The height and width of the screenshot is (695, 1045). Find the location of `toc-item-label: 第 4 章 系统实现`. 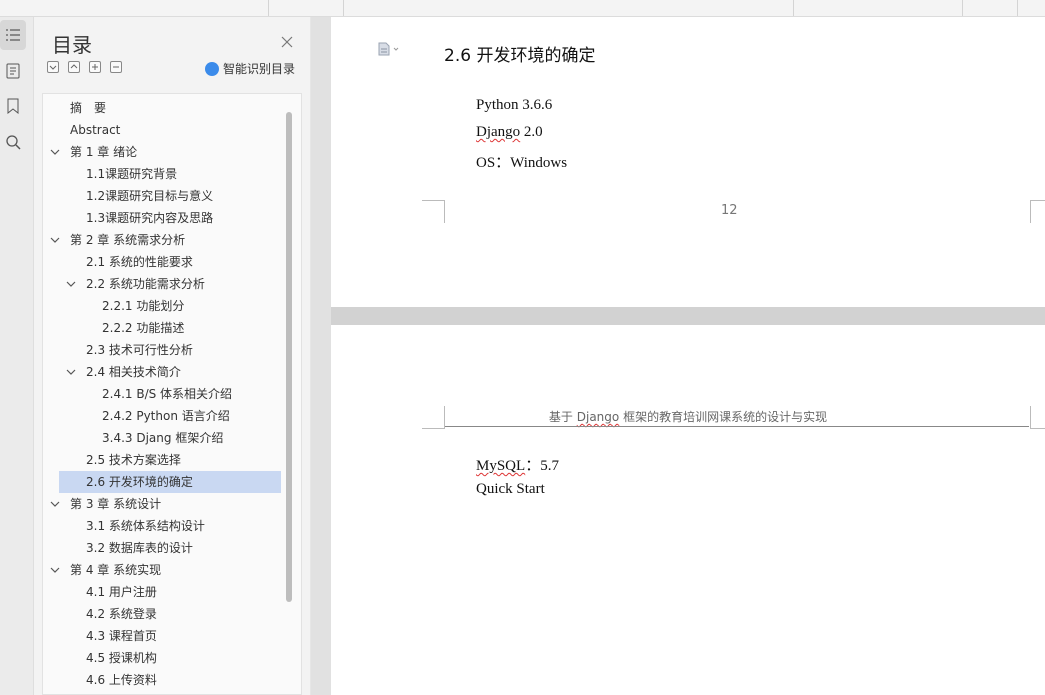

toc-item-label: 第 4 章 系统实现 is located at coordinates (116, 570).